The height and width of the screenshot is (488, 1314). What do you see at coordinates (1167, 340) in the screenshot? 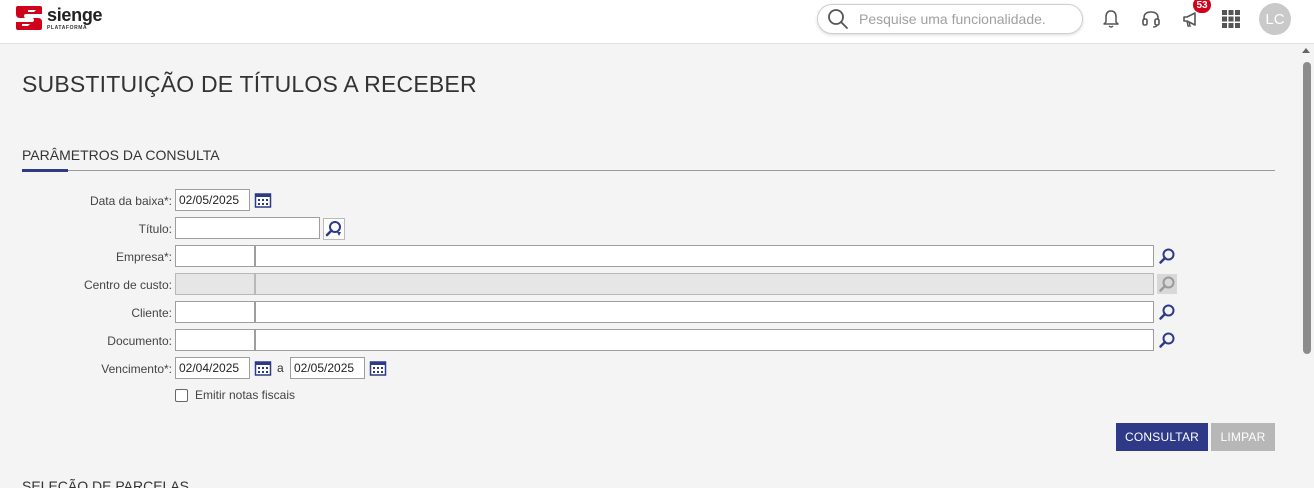
I see `documento-search-icon` at bounding box center [1167, 340].